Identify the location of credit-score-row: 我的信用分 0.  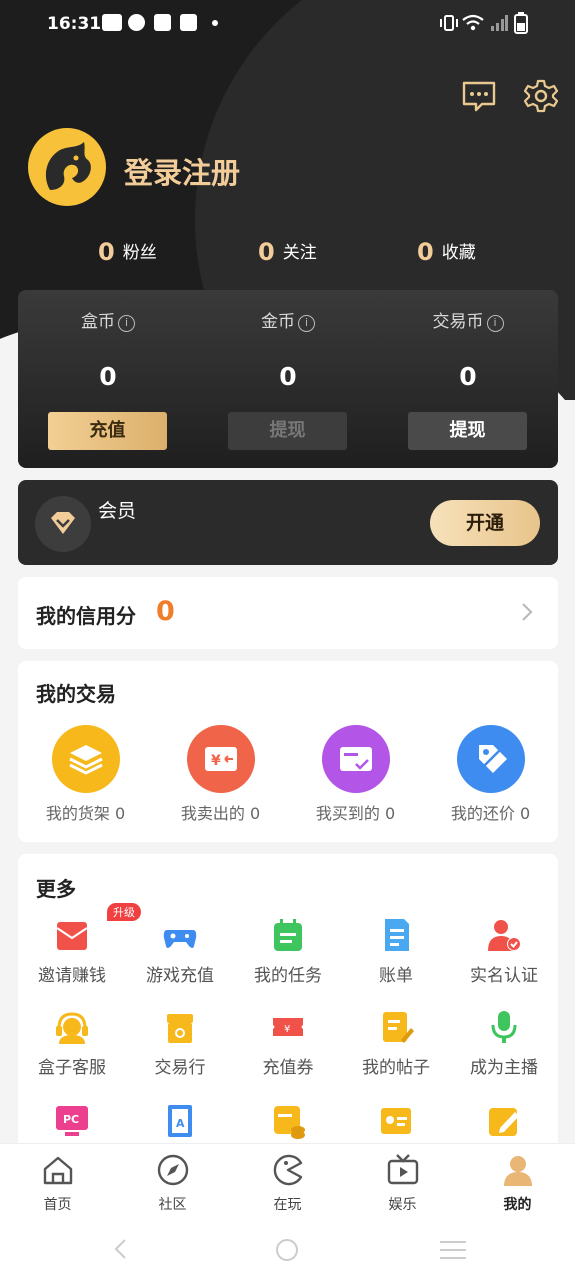
(288, 613).